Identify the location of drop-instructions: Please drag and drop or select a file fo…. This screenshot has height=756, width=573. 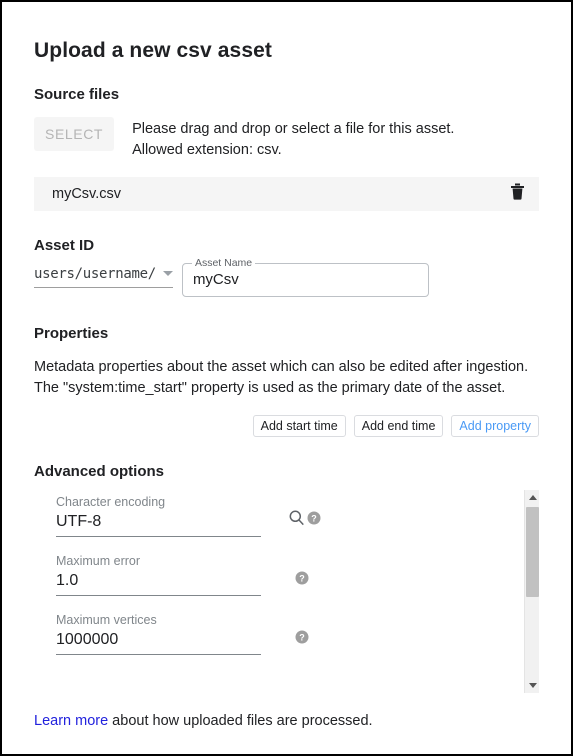
(293, 139).